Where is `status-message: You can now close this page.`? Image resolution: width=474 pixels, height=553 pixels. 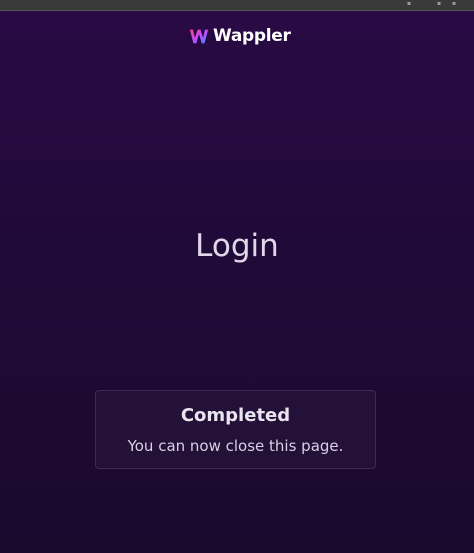 status-message: You can now close this page. is located at coordinates (235, 446).